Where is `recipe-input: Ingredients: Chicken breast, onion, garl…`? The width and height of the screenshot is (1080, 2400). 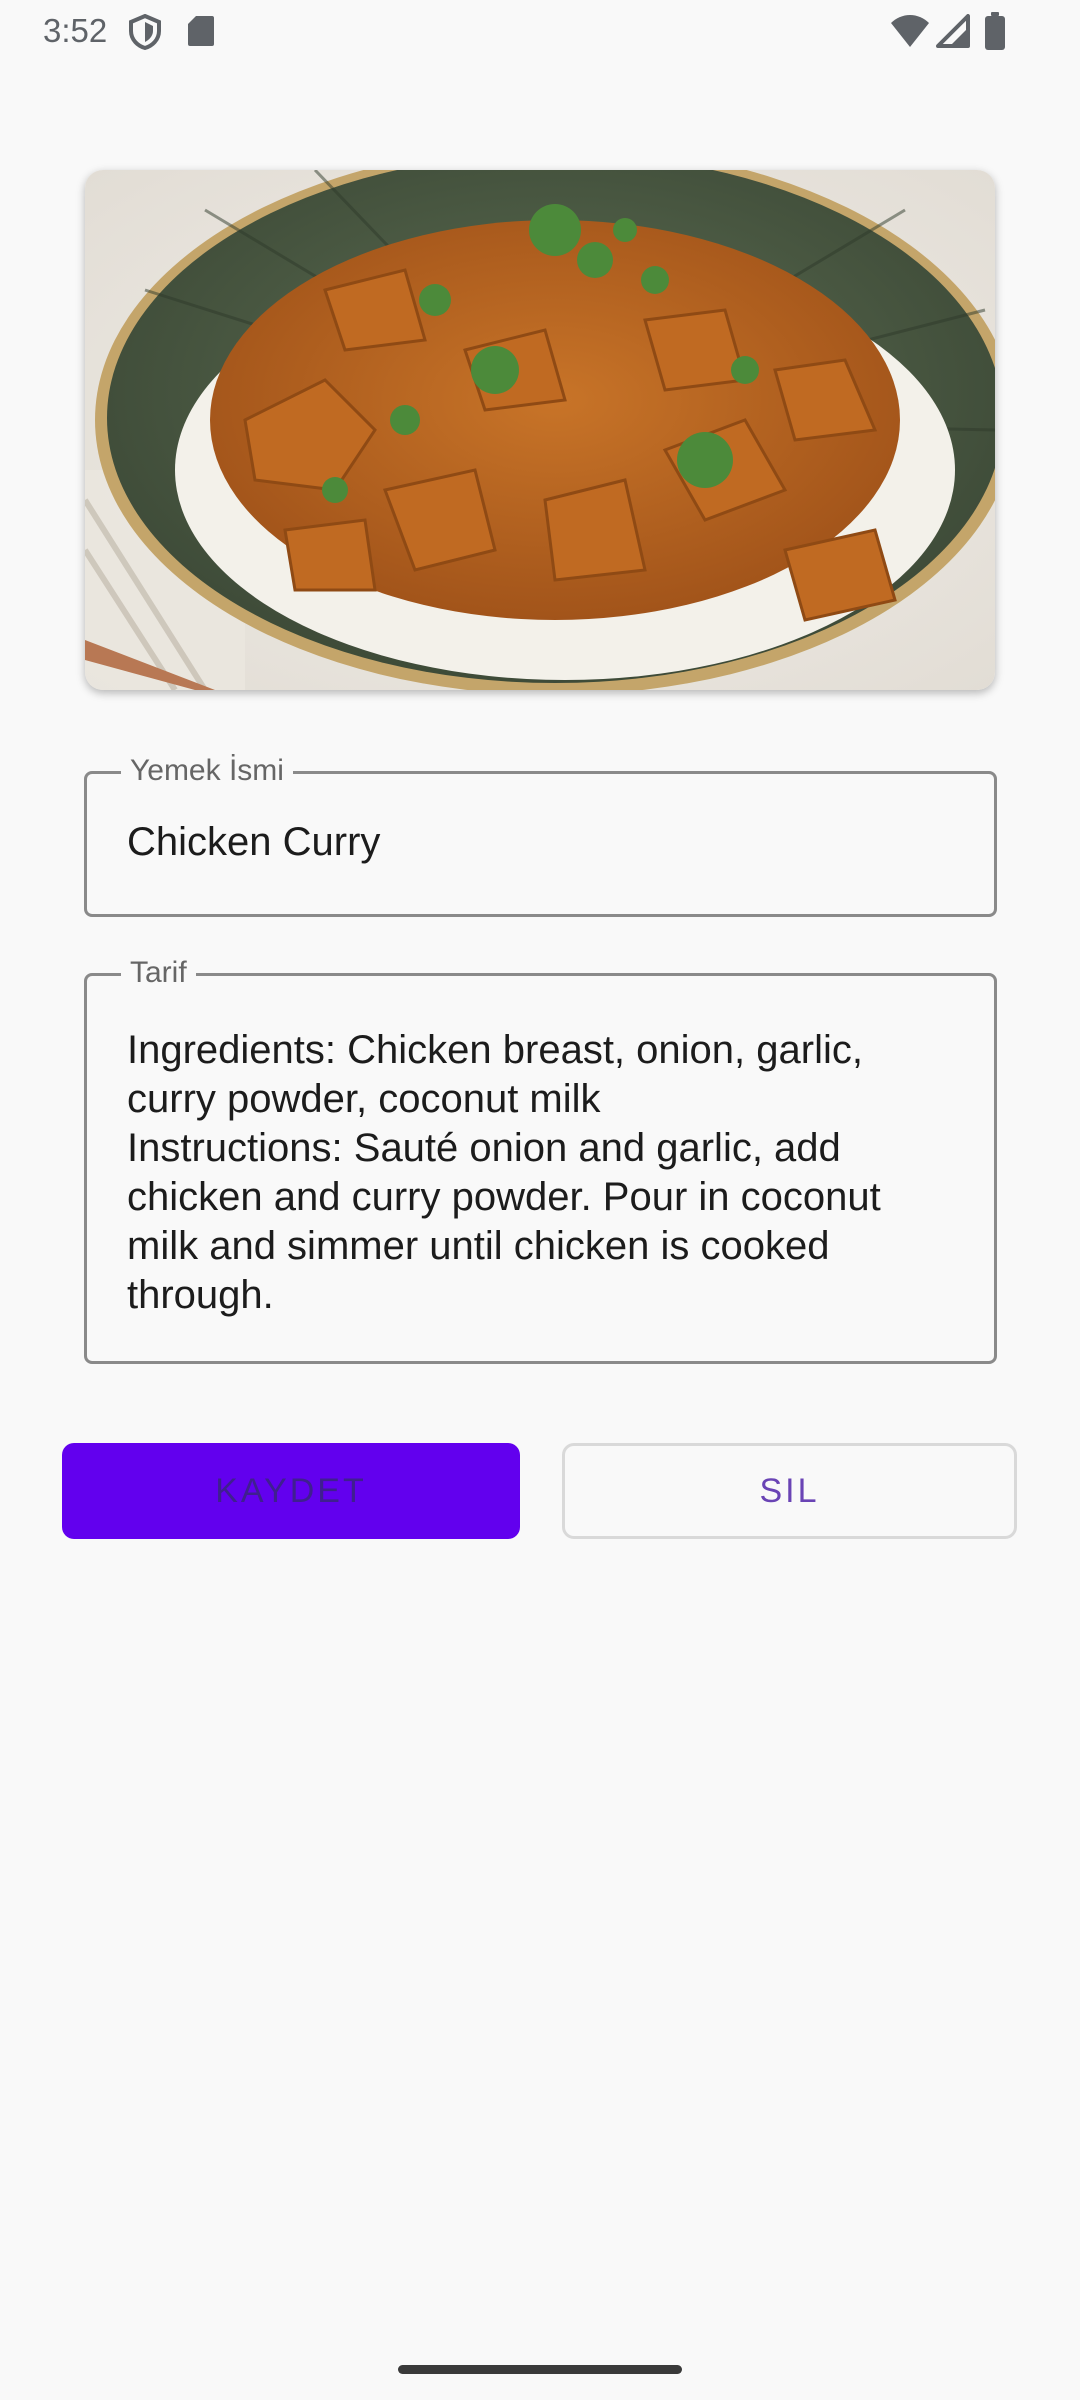
recipe-input: Ingredients: Chicken breast, onion, garl… is located at coordinates (540, 1173).